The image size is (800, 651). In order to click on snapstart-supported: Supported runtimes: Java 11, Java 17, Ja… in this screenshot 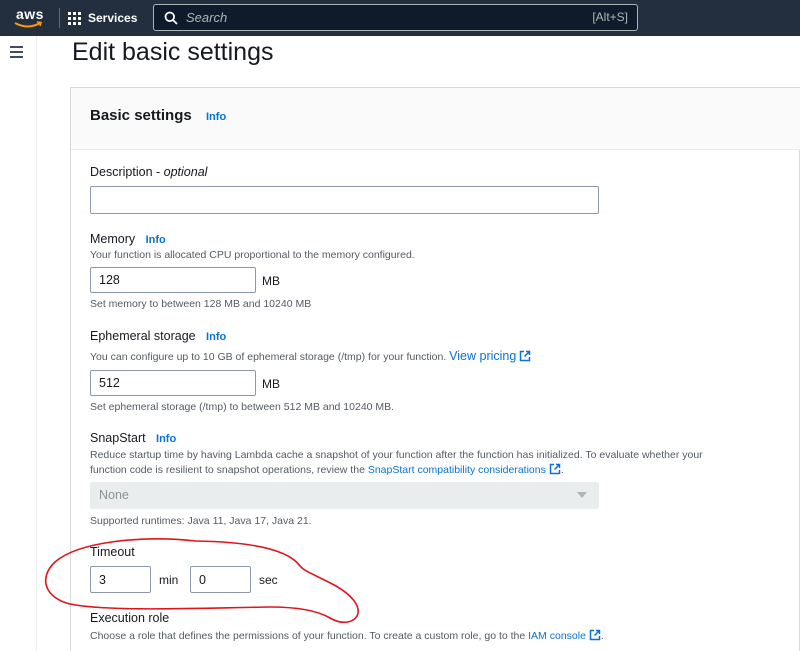, I will do `click(201, 521)`.